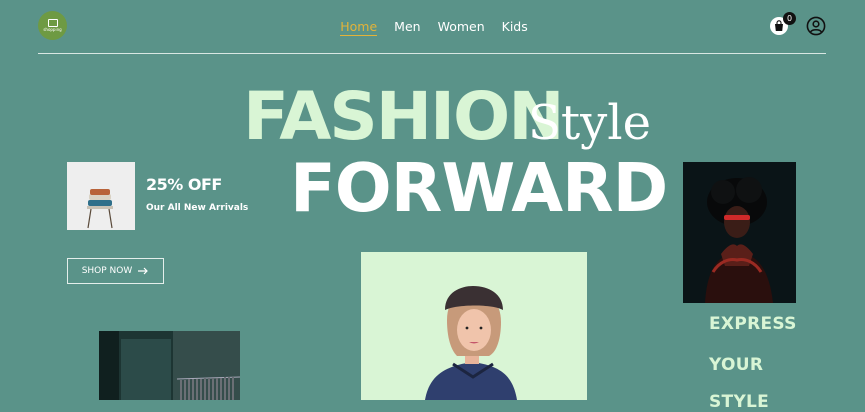 The height and width of the screenshot is (412, 865). Describe the element at coordinates (404, 116) in the screenshot. I see `hero-title-fashion: FASHION` at that location.